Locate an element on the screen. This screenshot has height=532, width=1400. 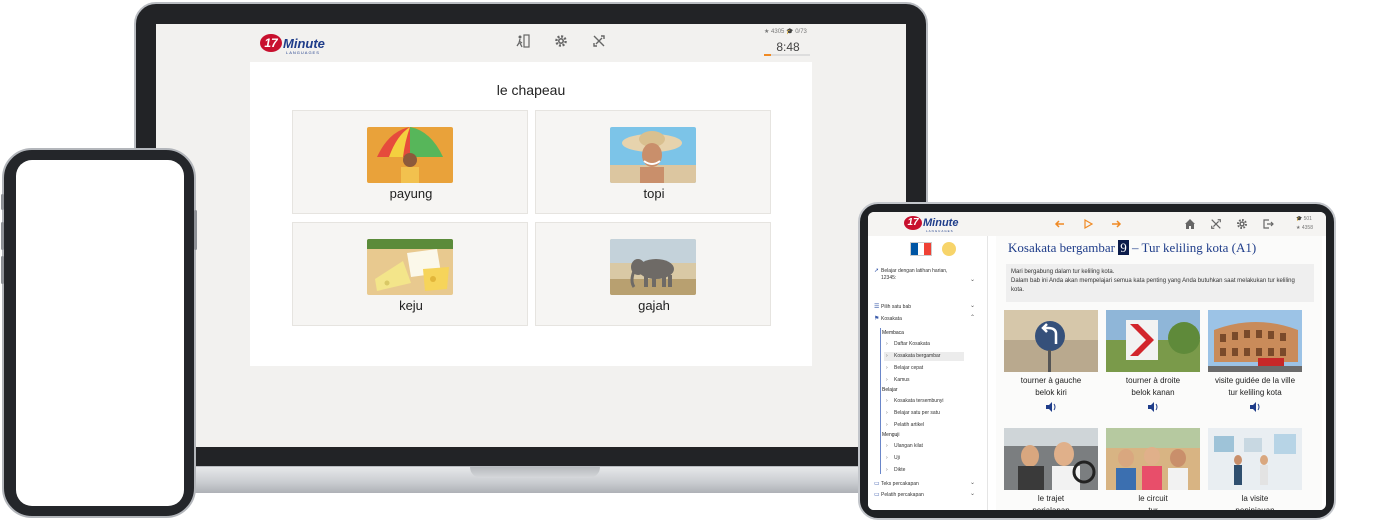
vocab-card: tourner à gauche belok kiri is located at coordinates (1051, 361).